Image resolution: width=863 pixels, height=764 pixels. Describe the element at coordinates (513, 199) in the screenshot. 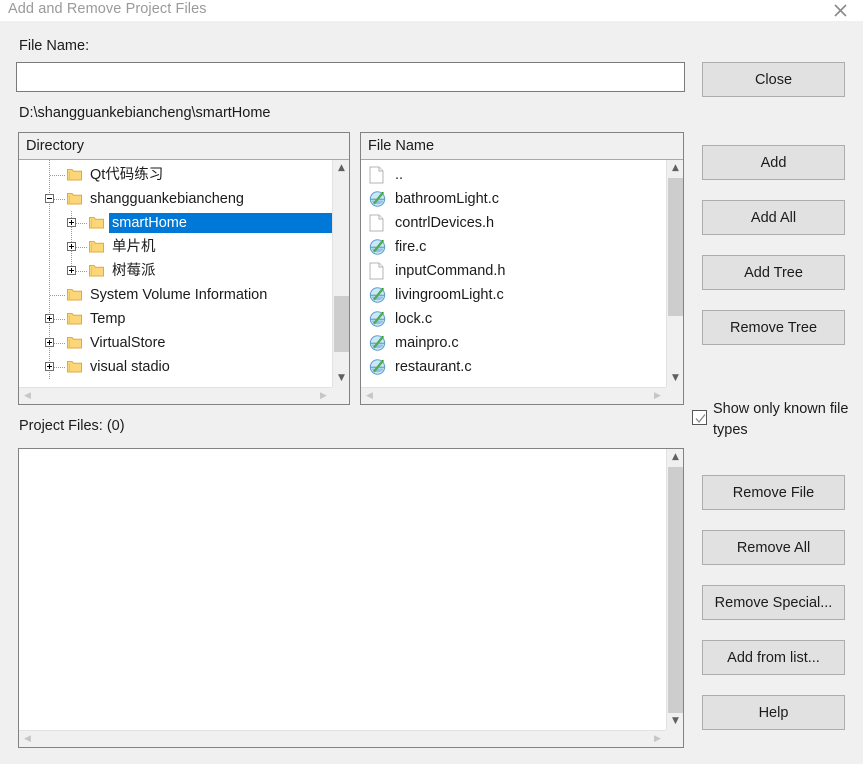

I see `file-list-item: bathroomLight.c` at that location.